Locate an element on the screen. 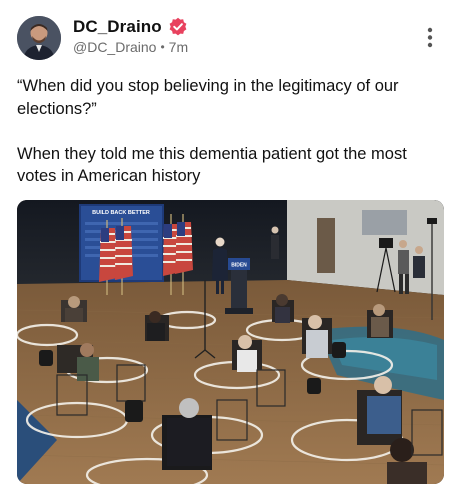  verified-badge-icon is located at coordinates (178, 26).